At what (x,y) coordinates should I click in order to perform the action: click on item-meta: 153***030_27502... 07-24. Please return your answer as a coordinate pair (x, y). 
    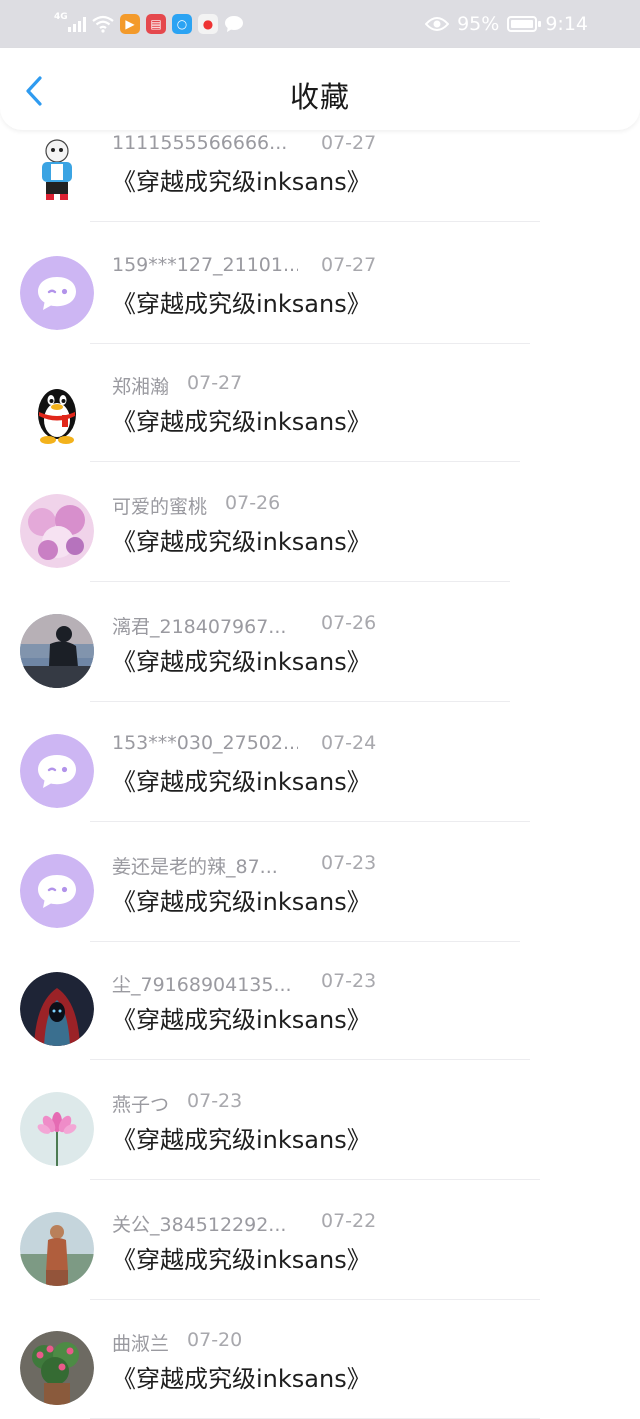
    Looking at the image, I should click on (244, 743).